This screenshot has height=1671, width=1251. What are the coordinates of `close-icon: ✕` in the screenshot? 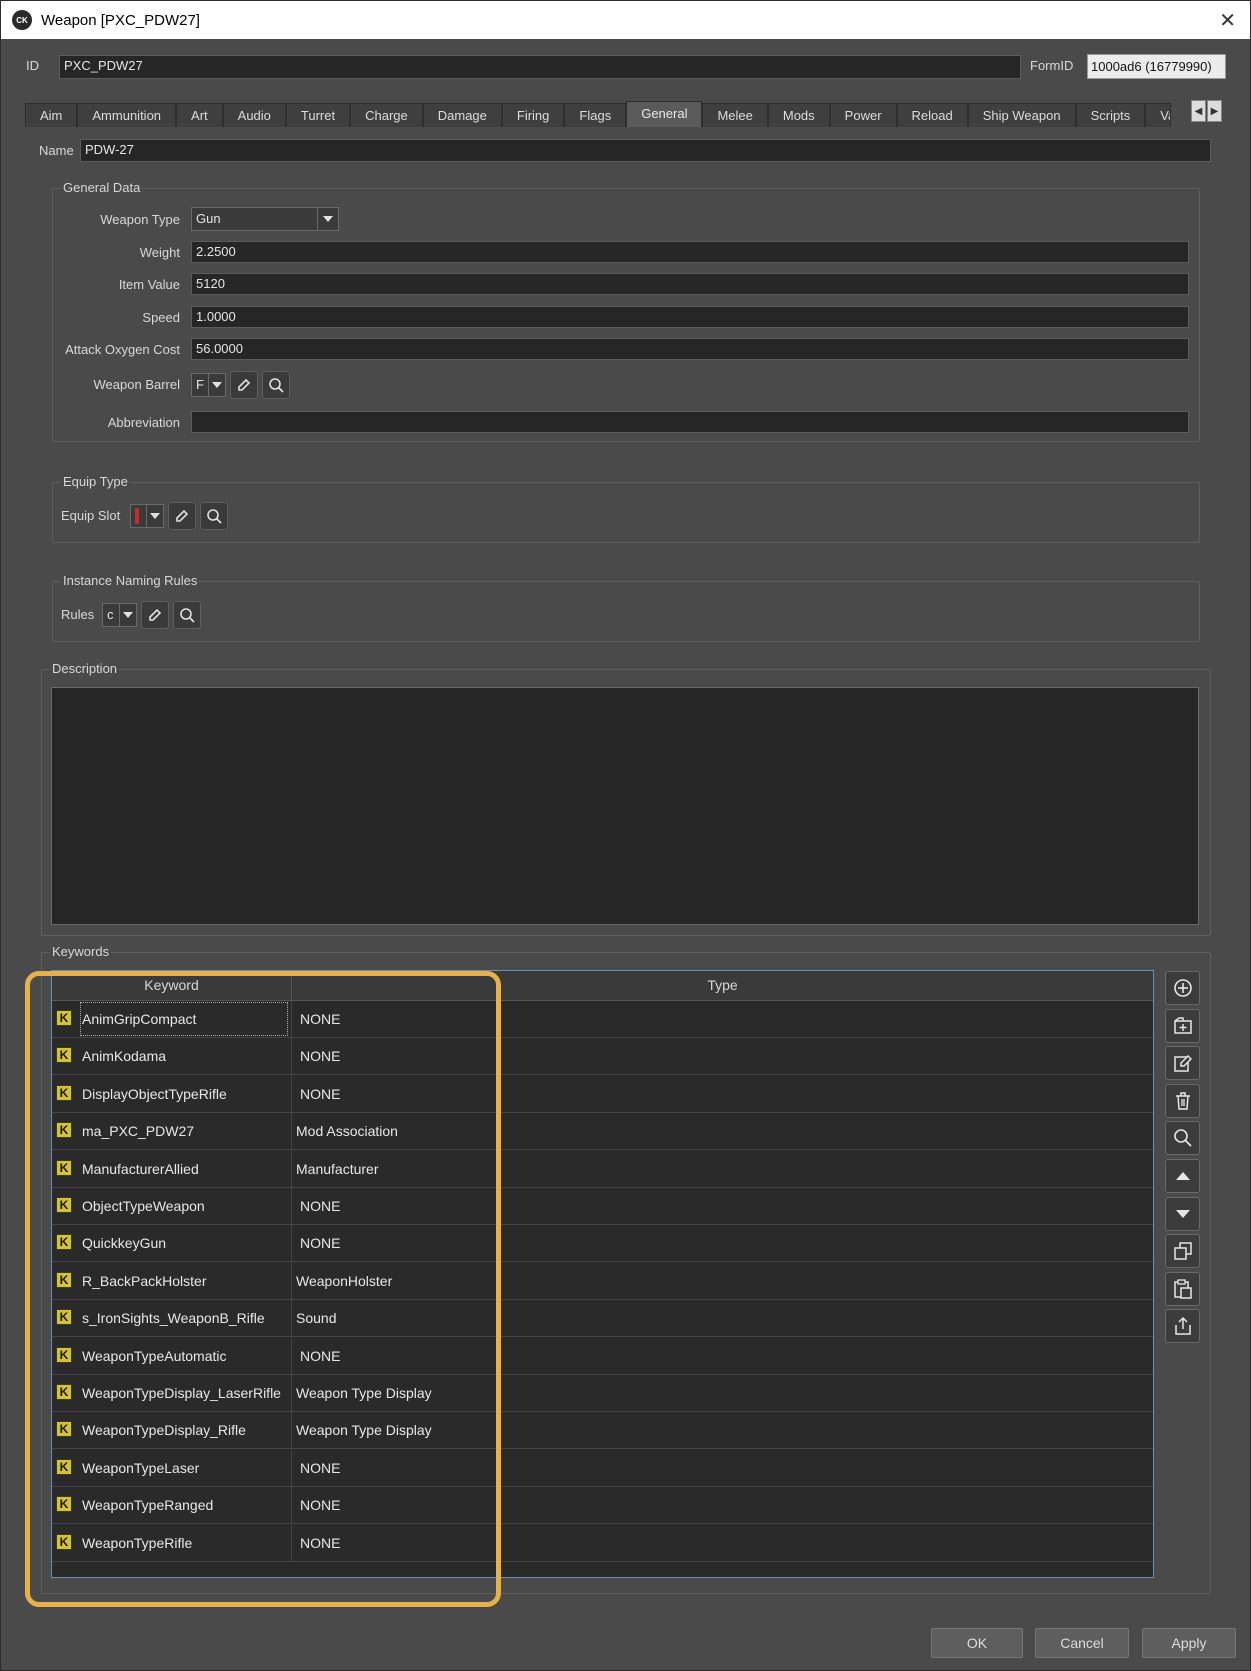 It's located at (1227, 20).